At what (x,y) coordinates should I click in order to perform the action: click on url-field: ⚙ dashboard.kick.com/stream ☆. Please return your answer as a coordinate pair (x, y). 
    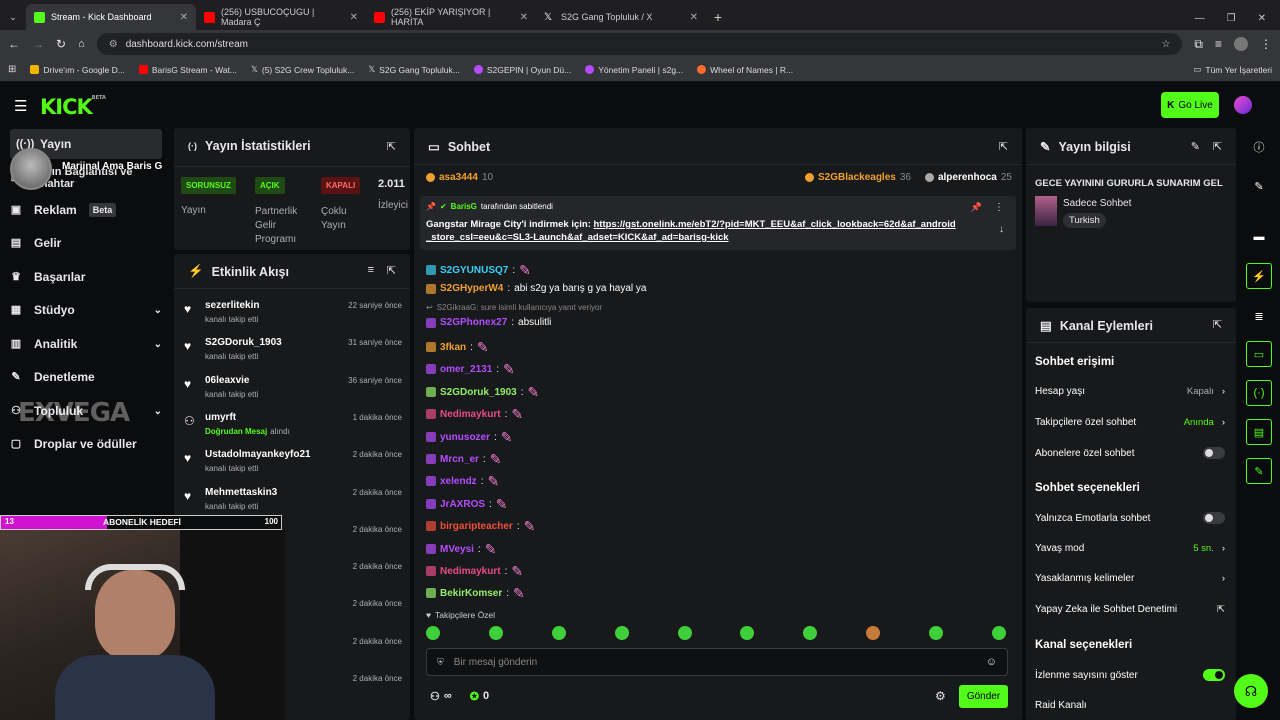
    Looking at the image, I should click on (639, 44).